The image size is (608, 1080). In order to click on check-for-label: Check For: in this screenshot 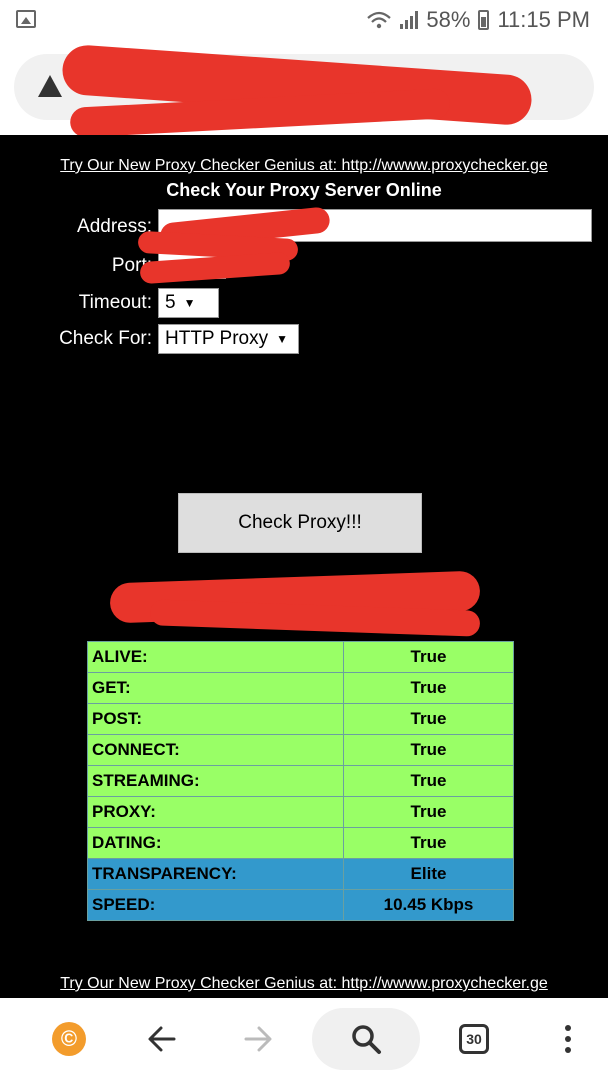, I will do `click(105, 338)`.